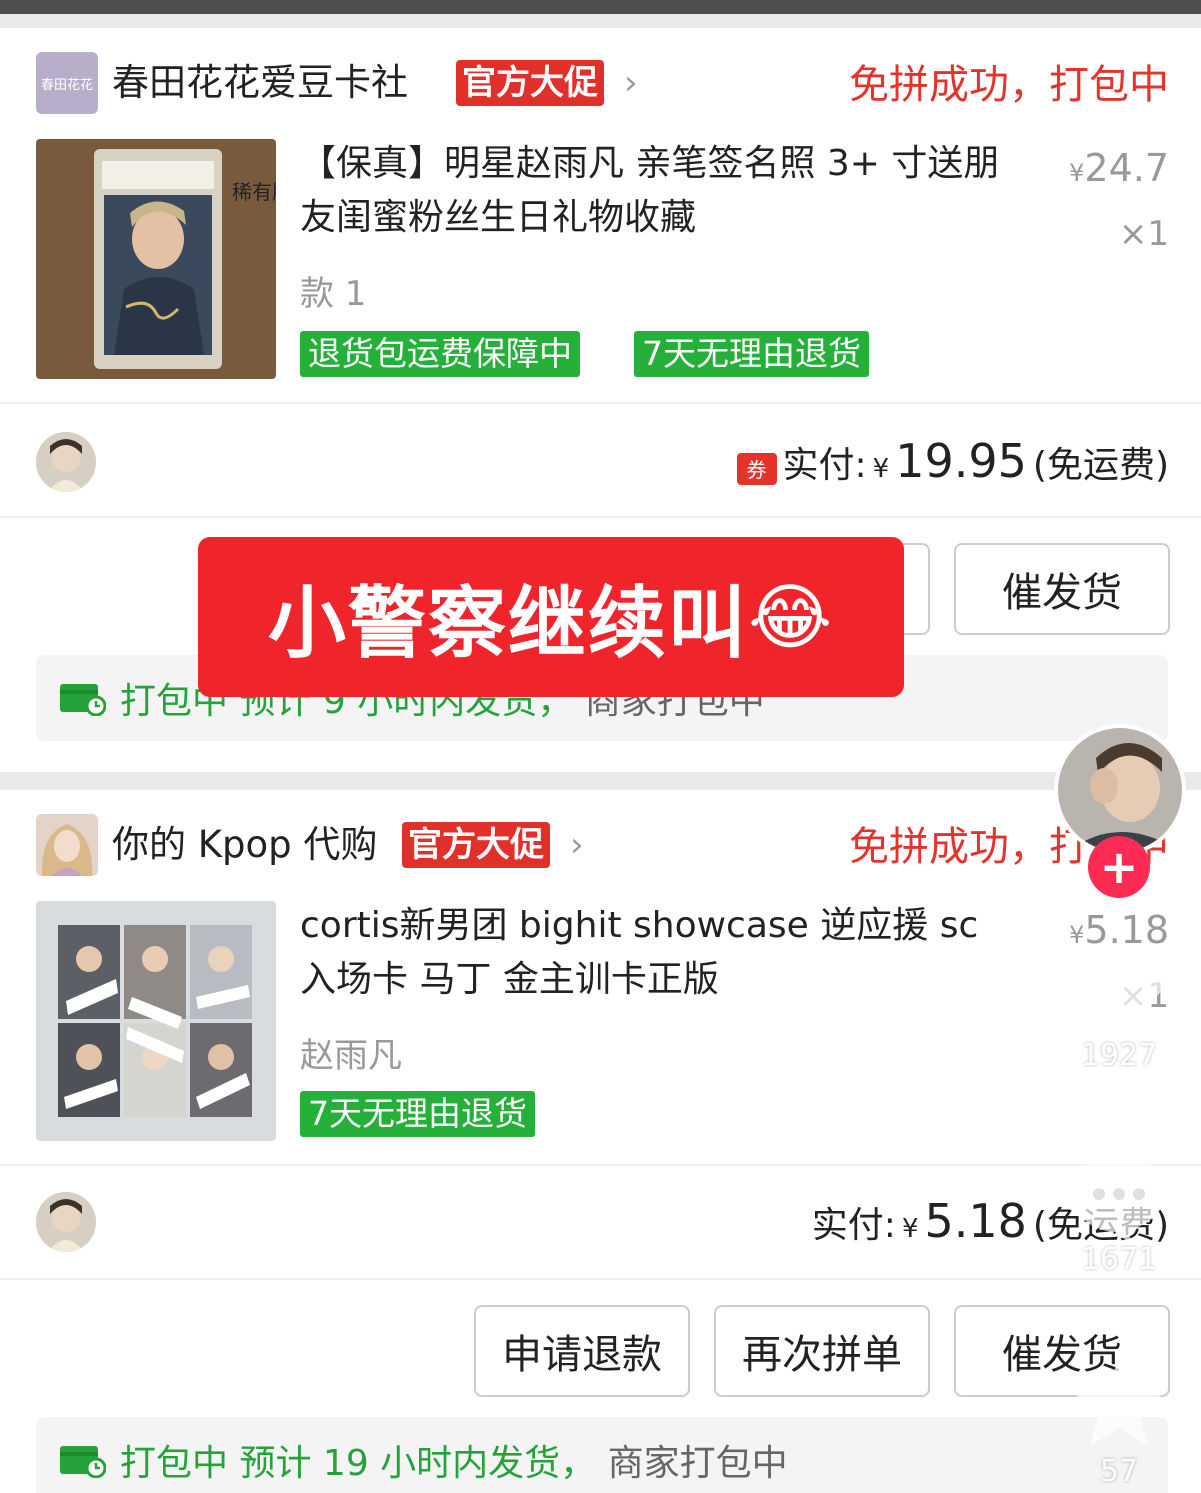  I want to click on shipping-status-bar: 打包中 预计 19 小时内发货， 商家打包中, so click(602, 1455).